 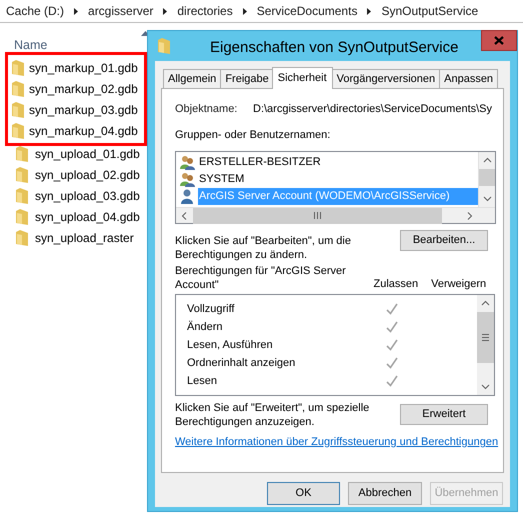 I want to click on help-link: Weitere Informationen über Zugriffssteuerung und Berechtigungen, so click(x=336, y=442).